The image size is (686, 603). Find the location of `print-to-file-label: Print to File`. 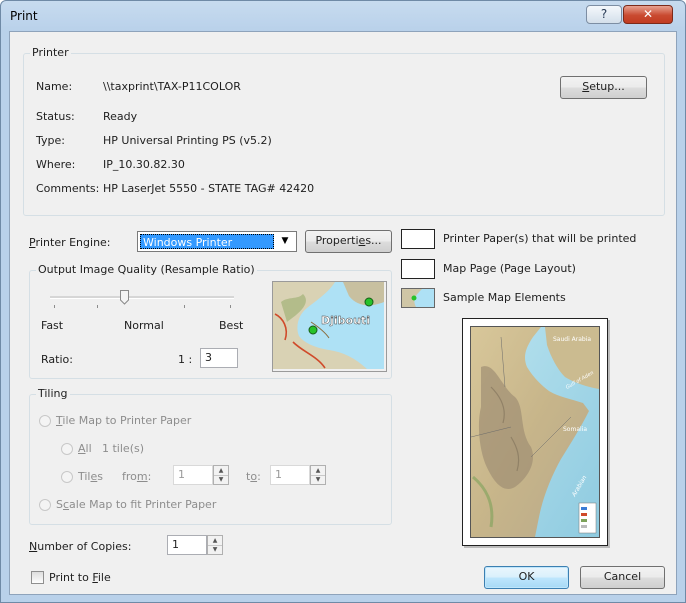

print-to-file-label: Print to File is located at coordinates (80, 577).